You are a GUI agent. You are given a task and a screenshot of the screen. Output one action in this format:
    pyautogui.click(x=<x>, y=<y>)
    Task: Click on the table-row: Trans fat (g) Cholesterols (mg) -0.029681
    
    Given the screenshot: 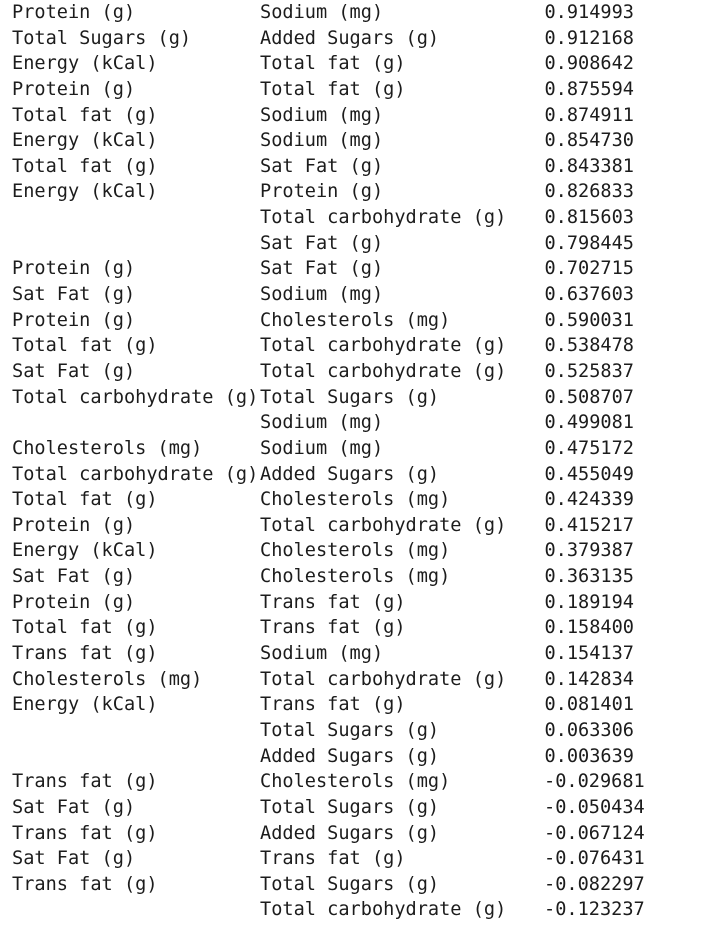 What is the action you would take?
    pyautogui.click(x=353, y=782)
    